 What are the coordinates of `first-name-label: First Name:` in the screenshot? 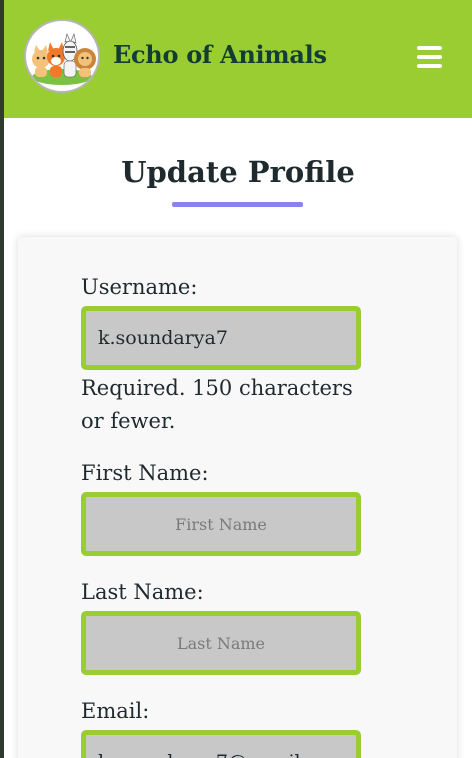 It's located at (145, 473).